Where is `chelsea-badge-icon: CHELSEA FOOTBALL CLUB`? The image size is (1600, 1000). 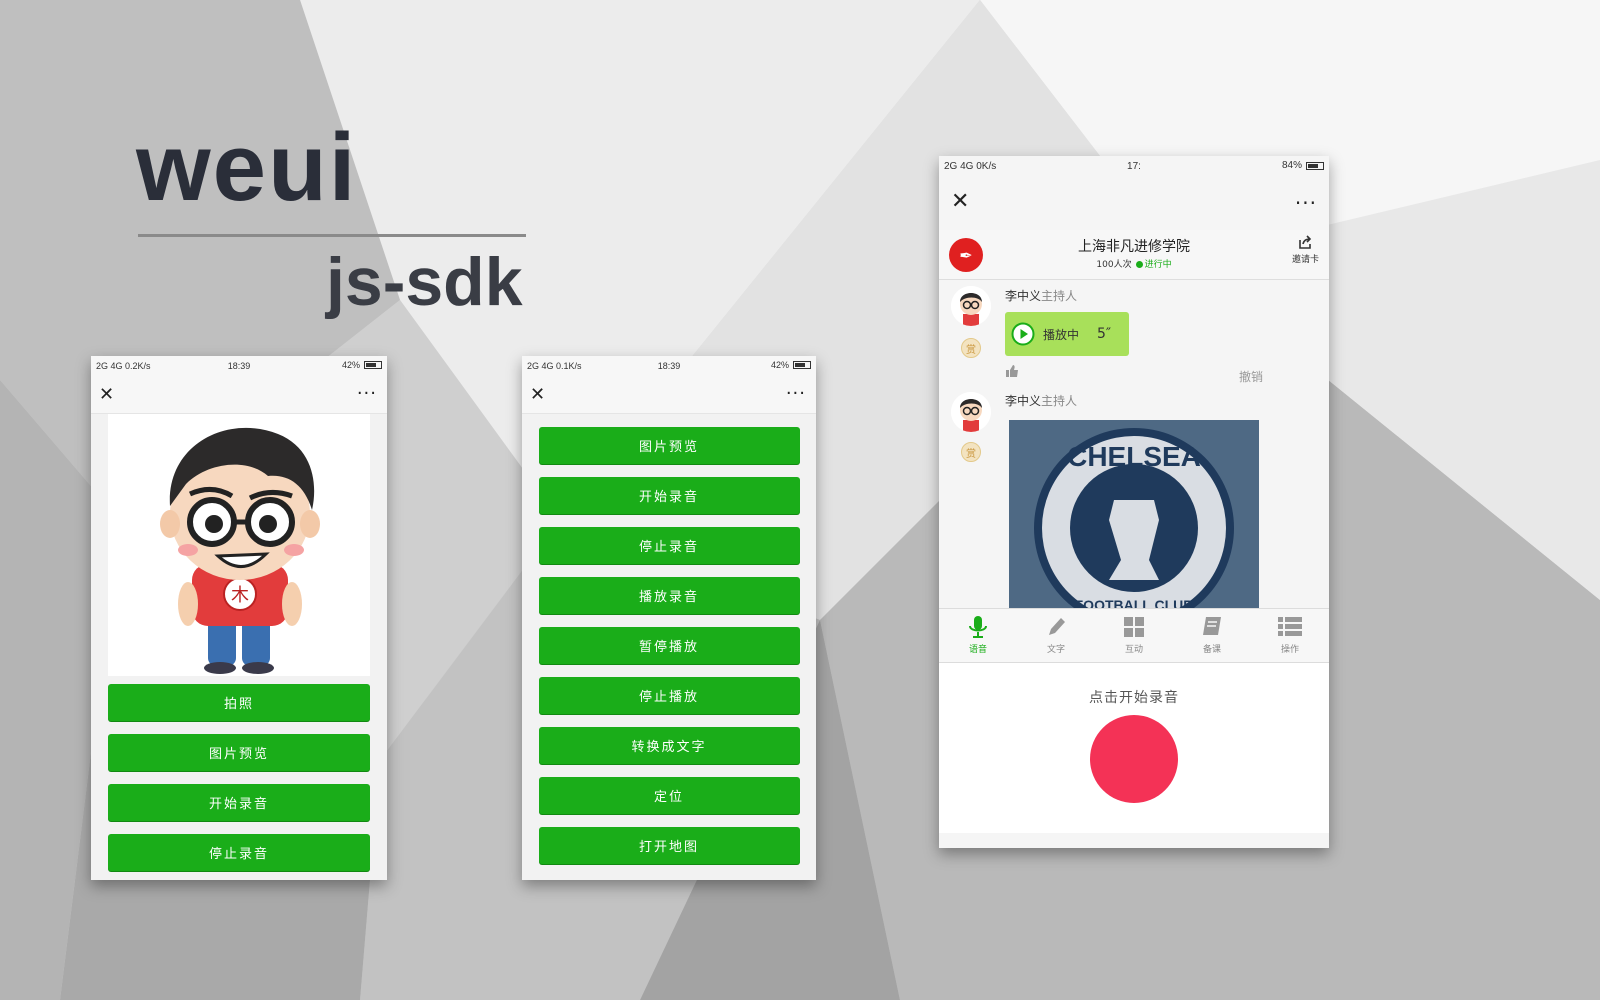 chelsea-badge-icon: CHELSEA FOOTBALL CLUB is located at coordinates (1134, 514).